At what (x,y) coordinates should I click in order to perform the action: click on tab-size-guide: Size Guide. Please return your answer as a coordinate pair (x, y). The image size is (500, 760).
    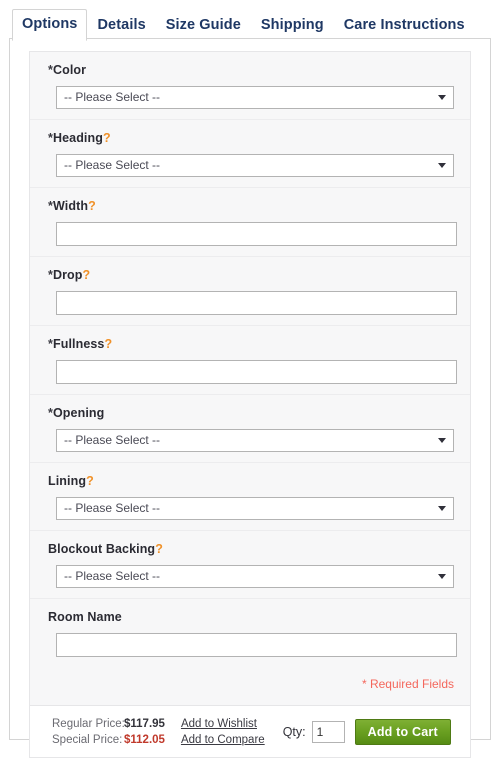
    Looking at the image, I should click on (203, 26).